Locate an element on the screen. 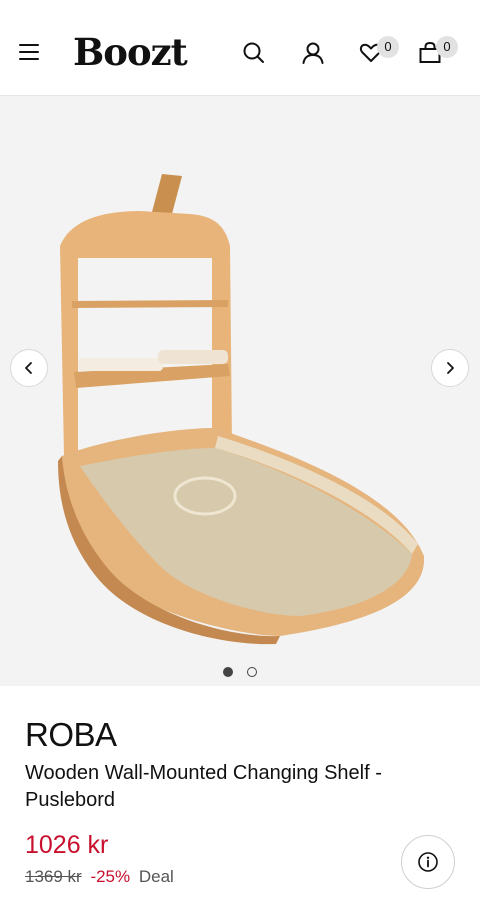 The image size is (480, 907). wishlist-count-badge: 0 is located at coordinates (388, 47).